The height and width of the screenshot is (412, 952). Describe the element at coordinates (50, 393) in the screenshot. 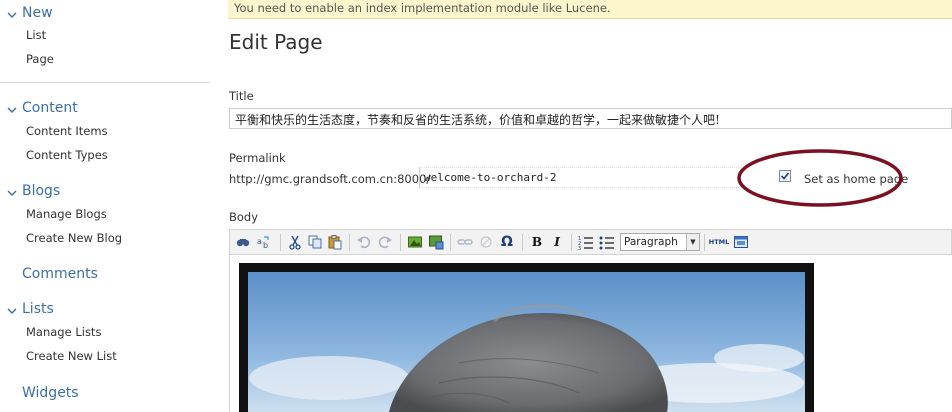

I see `sidebar-section-widgets: Widgets` at that location.